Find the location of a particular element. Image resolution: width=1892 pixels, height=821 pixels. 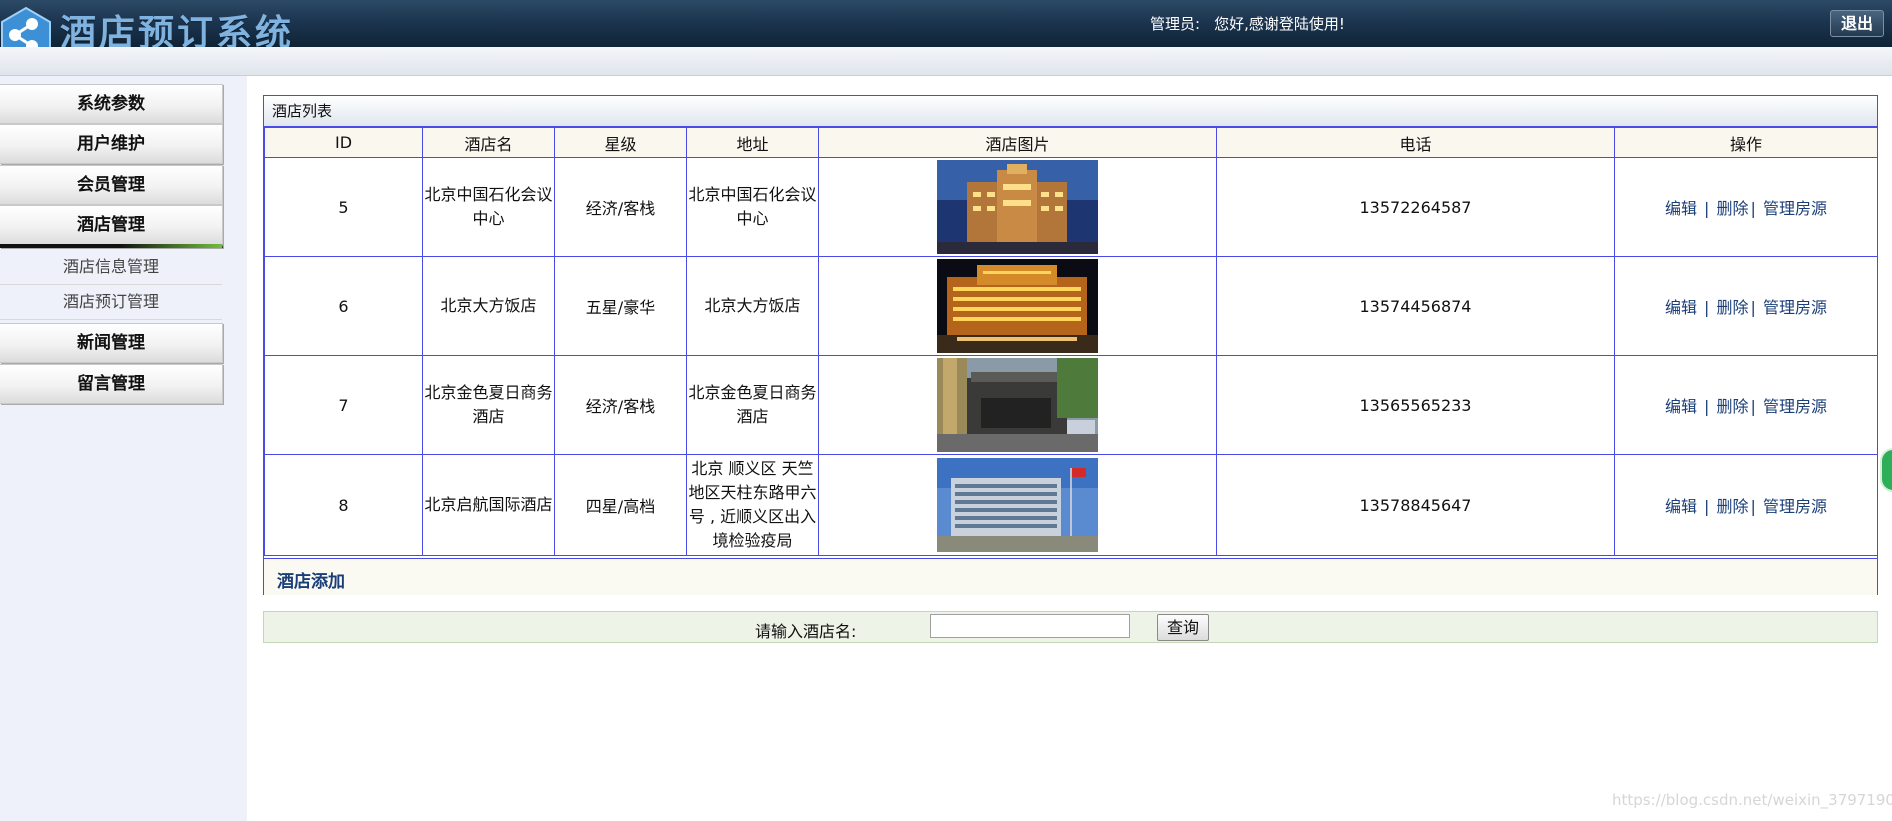

panel-title: 酒店列表 is located at coordinates (1070, 111).